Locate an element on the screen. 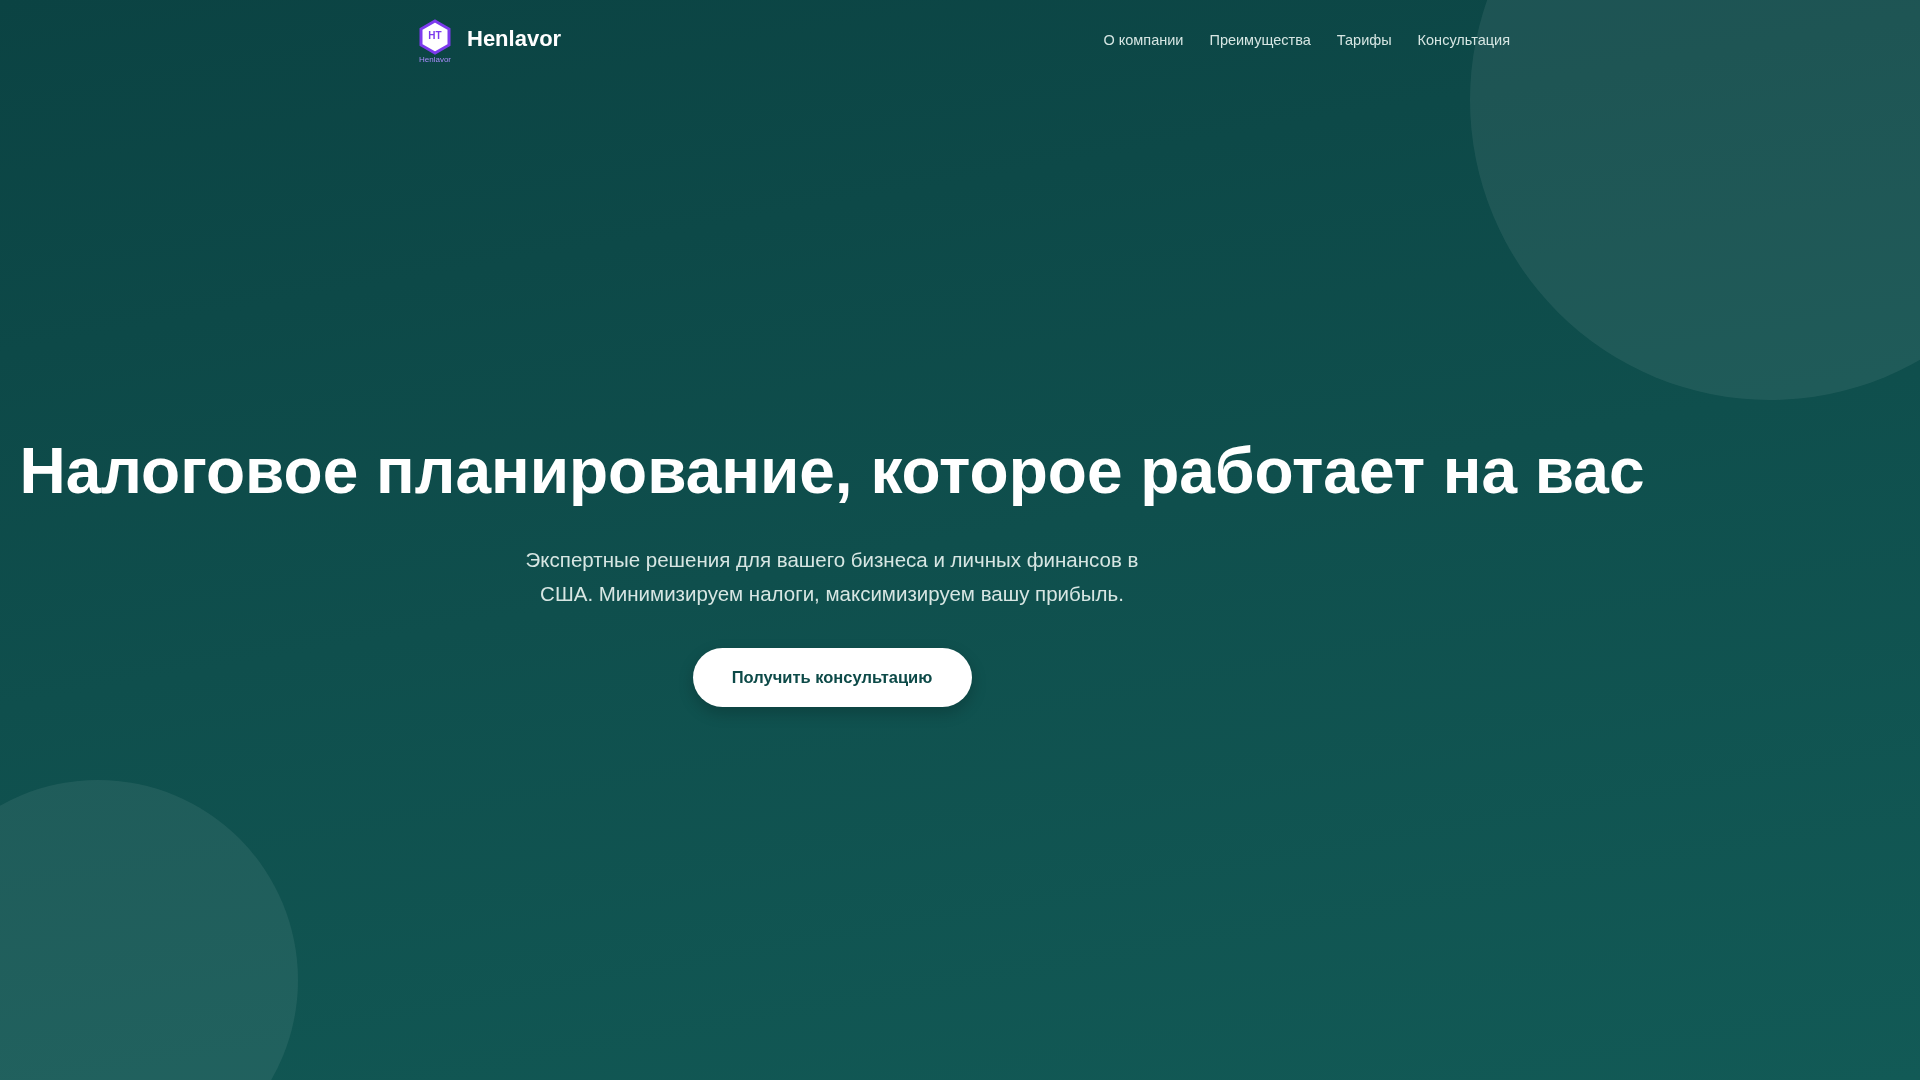 The width and height of the screenshot is (1920, 1080). nav-link: Тарифы is located at coordinates (1364, 40).